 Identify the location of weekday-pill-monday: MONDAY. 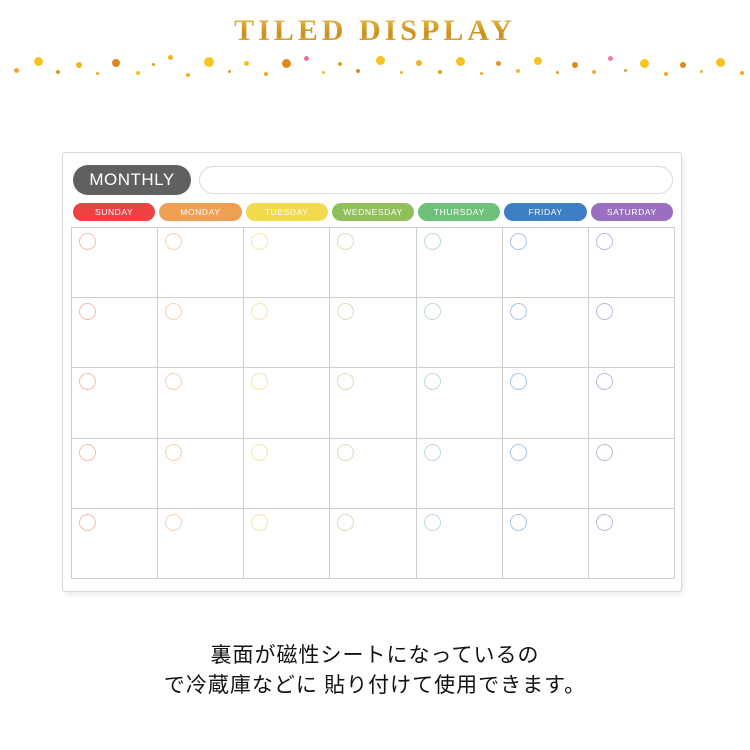
(200, 212).